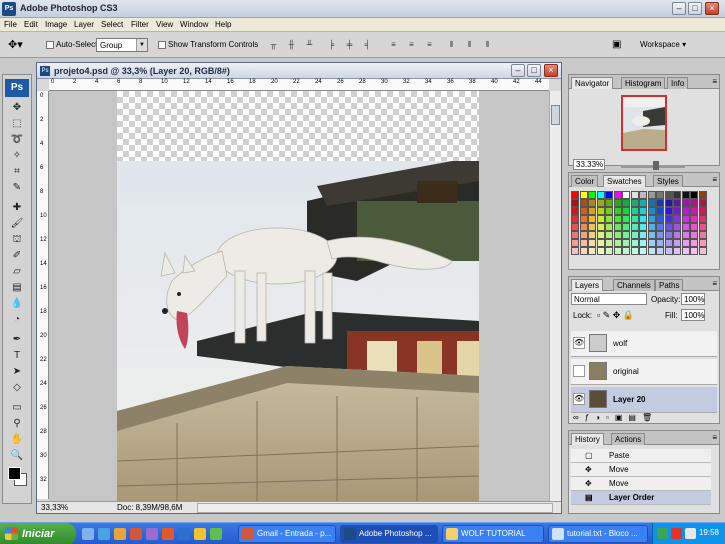 Image resolution: width=725 pixels, height=544 pixels. I want to click on dodge-tool-icon: ◔, so click(17, 320).